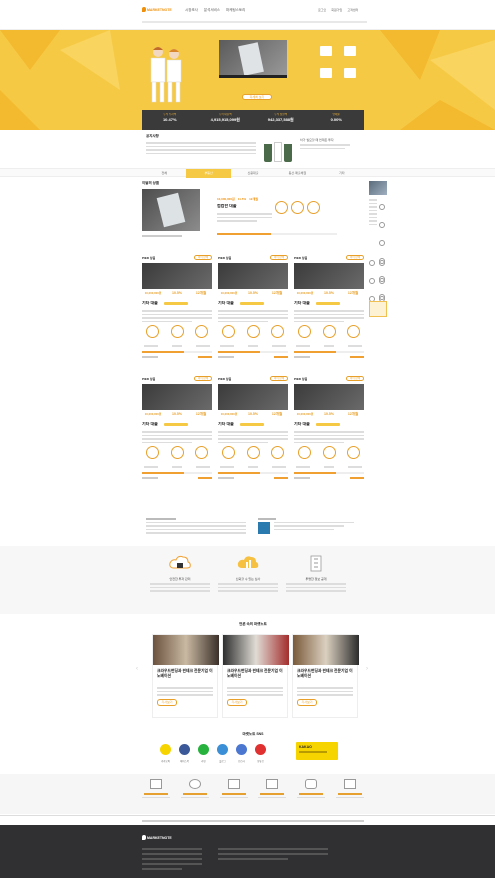 The height and width of the screenshot is (878, 495). I want to click on card-title: 기타 대출, so click(226, 303).